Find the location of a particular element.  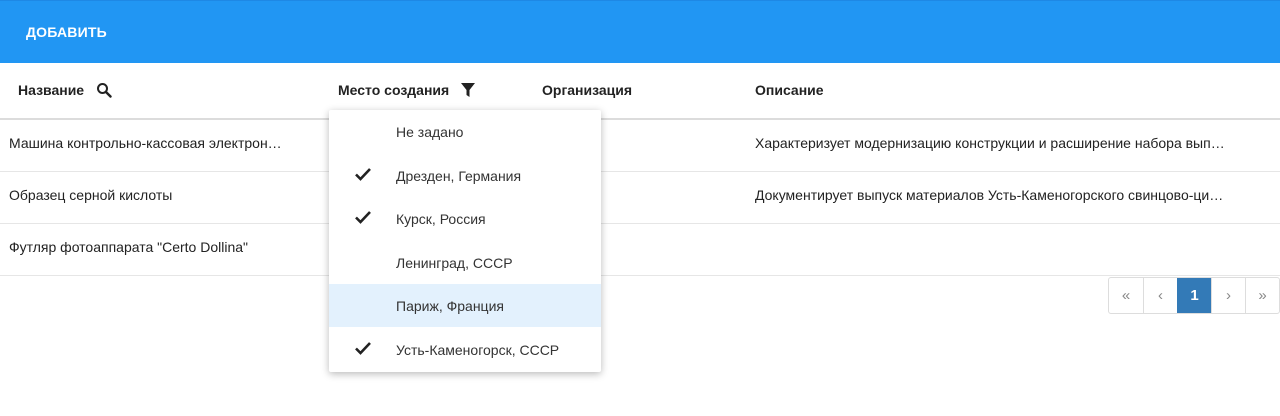

last-page-button: » is located at coordinates (1262, 295).